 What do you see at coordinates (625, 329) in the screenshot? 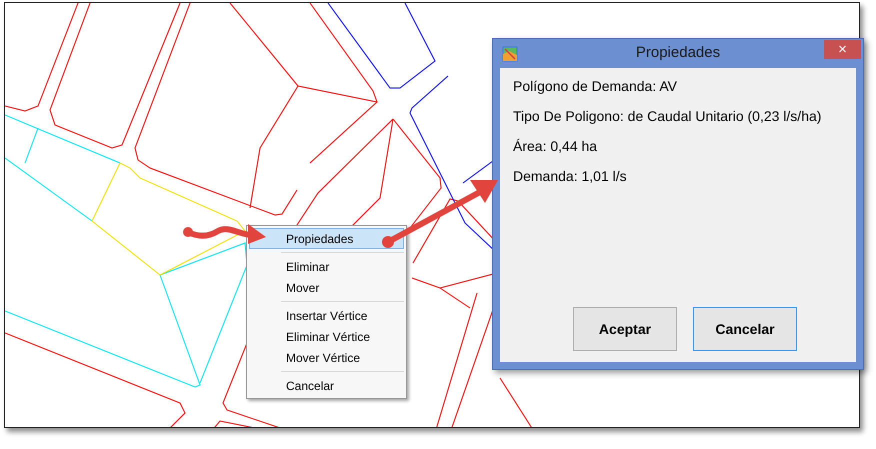
I see `dialog-button: Aceptar` at bounding box center [625, 329].